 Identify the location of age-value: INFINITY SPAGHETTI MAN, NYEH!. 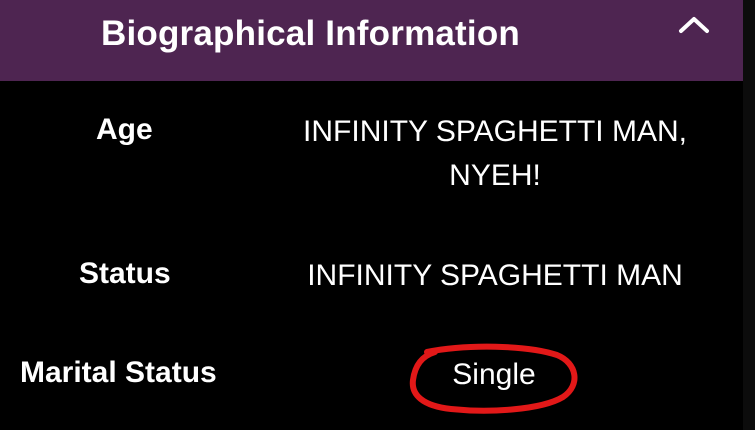
(495, 153).